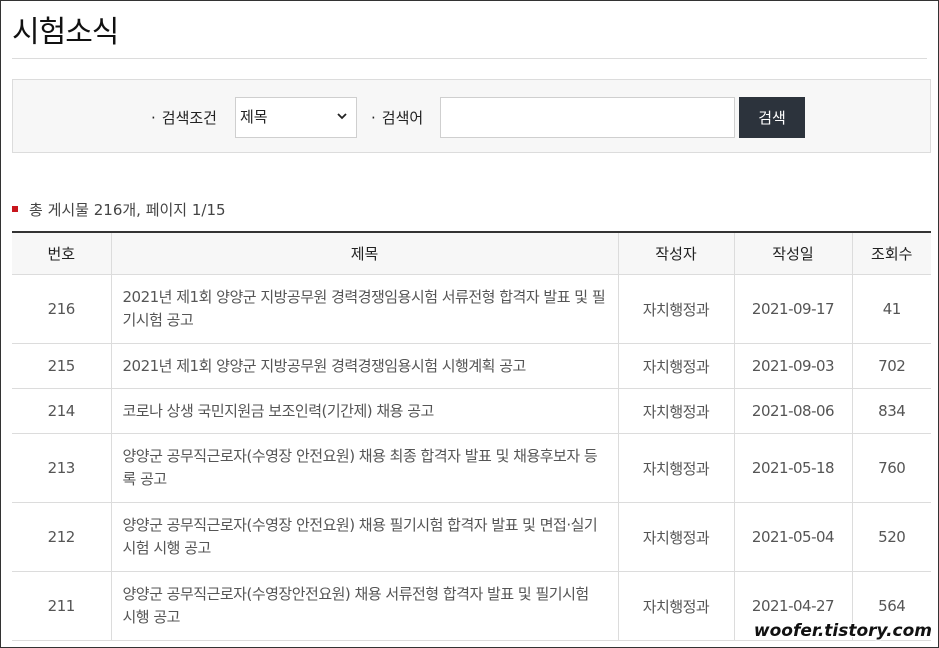 The height and width of the screenshot is (648, 939). Describe the element at coordinates (842, 631) in the screenshot. I see `watermark: woofer.tistory.com` at that location.